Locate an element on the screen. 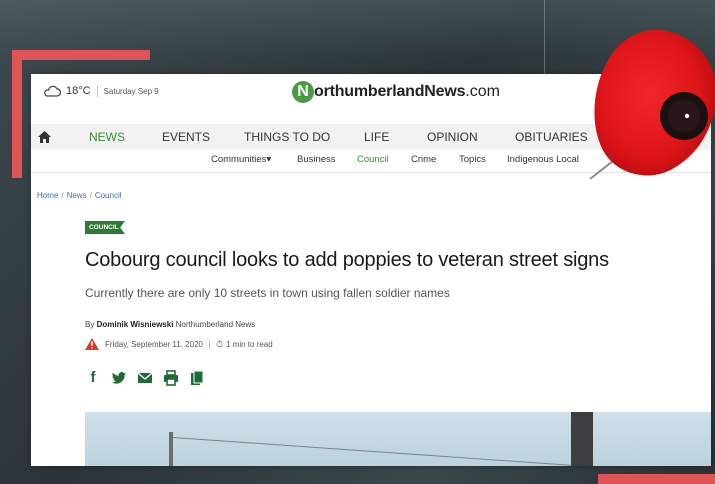  publish-date: Friday, September 11, 2020 is located at coordinates (154, 344).